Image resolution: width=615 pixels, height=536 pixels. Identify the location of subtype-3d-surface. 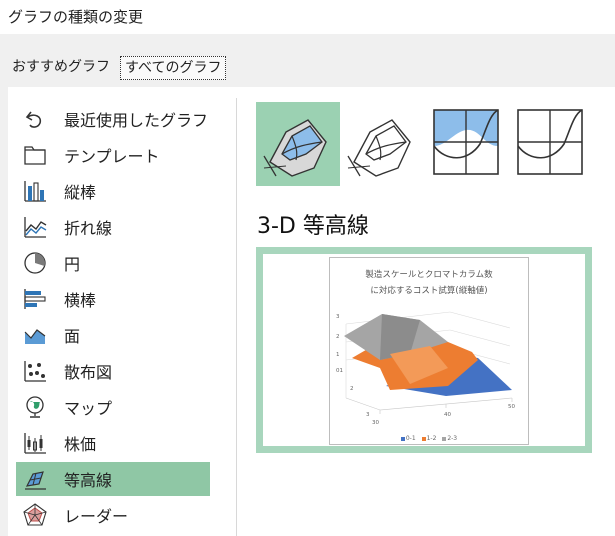
(298, 144).